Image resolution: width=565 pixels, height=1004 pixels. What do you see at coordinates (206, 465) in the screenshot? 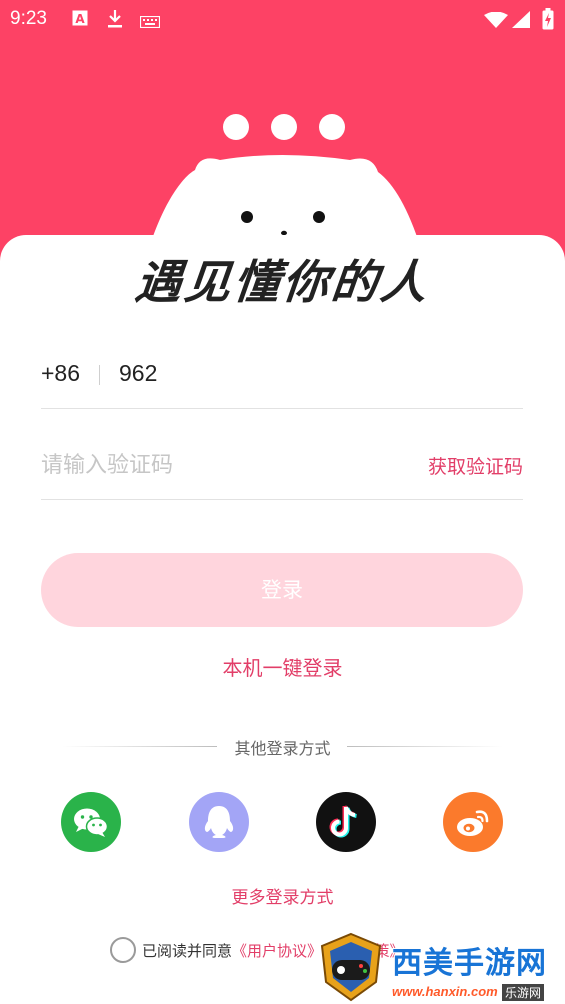
I see `verification-code-input` at bounding box center [206, 465].